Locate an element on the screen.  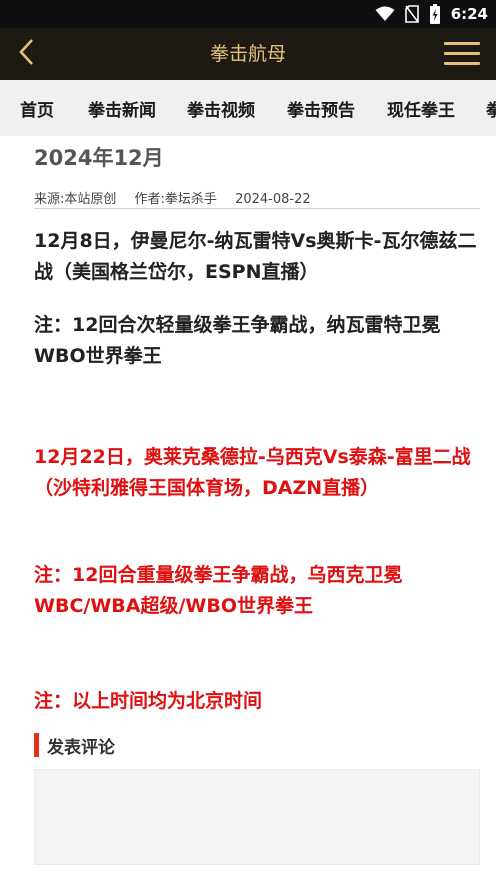
article-author: 作者:拳坛杀手 is located at coordinates (175, 199).